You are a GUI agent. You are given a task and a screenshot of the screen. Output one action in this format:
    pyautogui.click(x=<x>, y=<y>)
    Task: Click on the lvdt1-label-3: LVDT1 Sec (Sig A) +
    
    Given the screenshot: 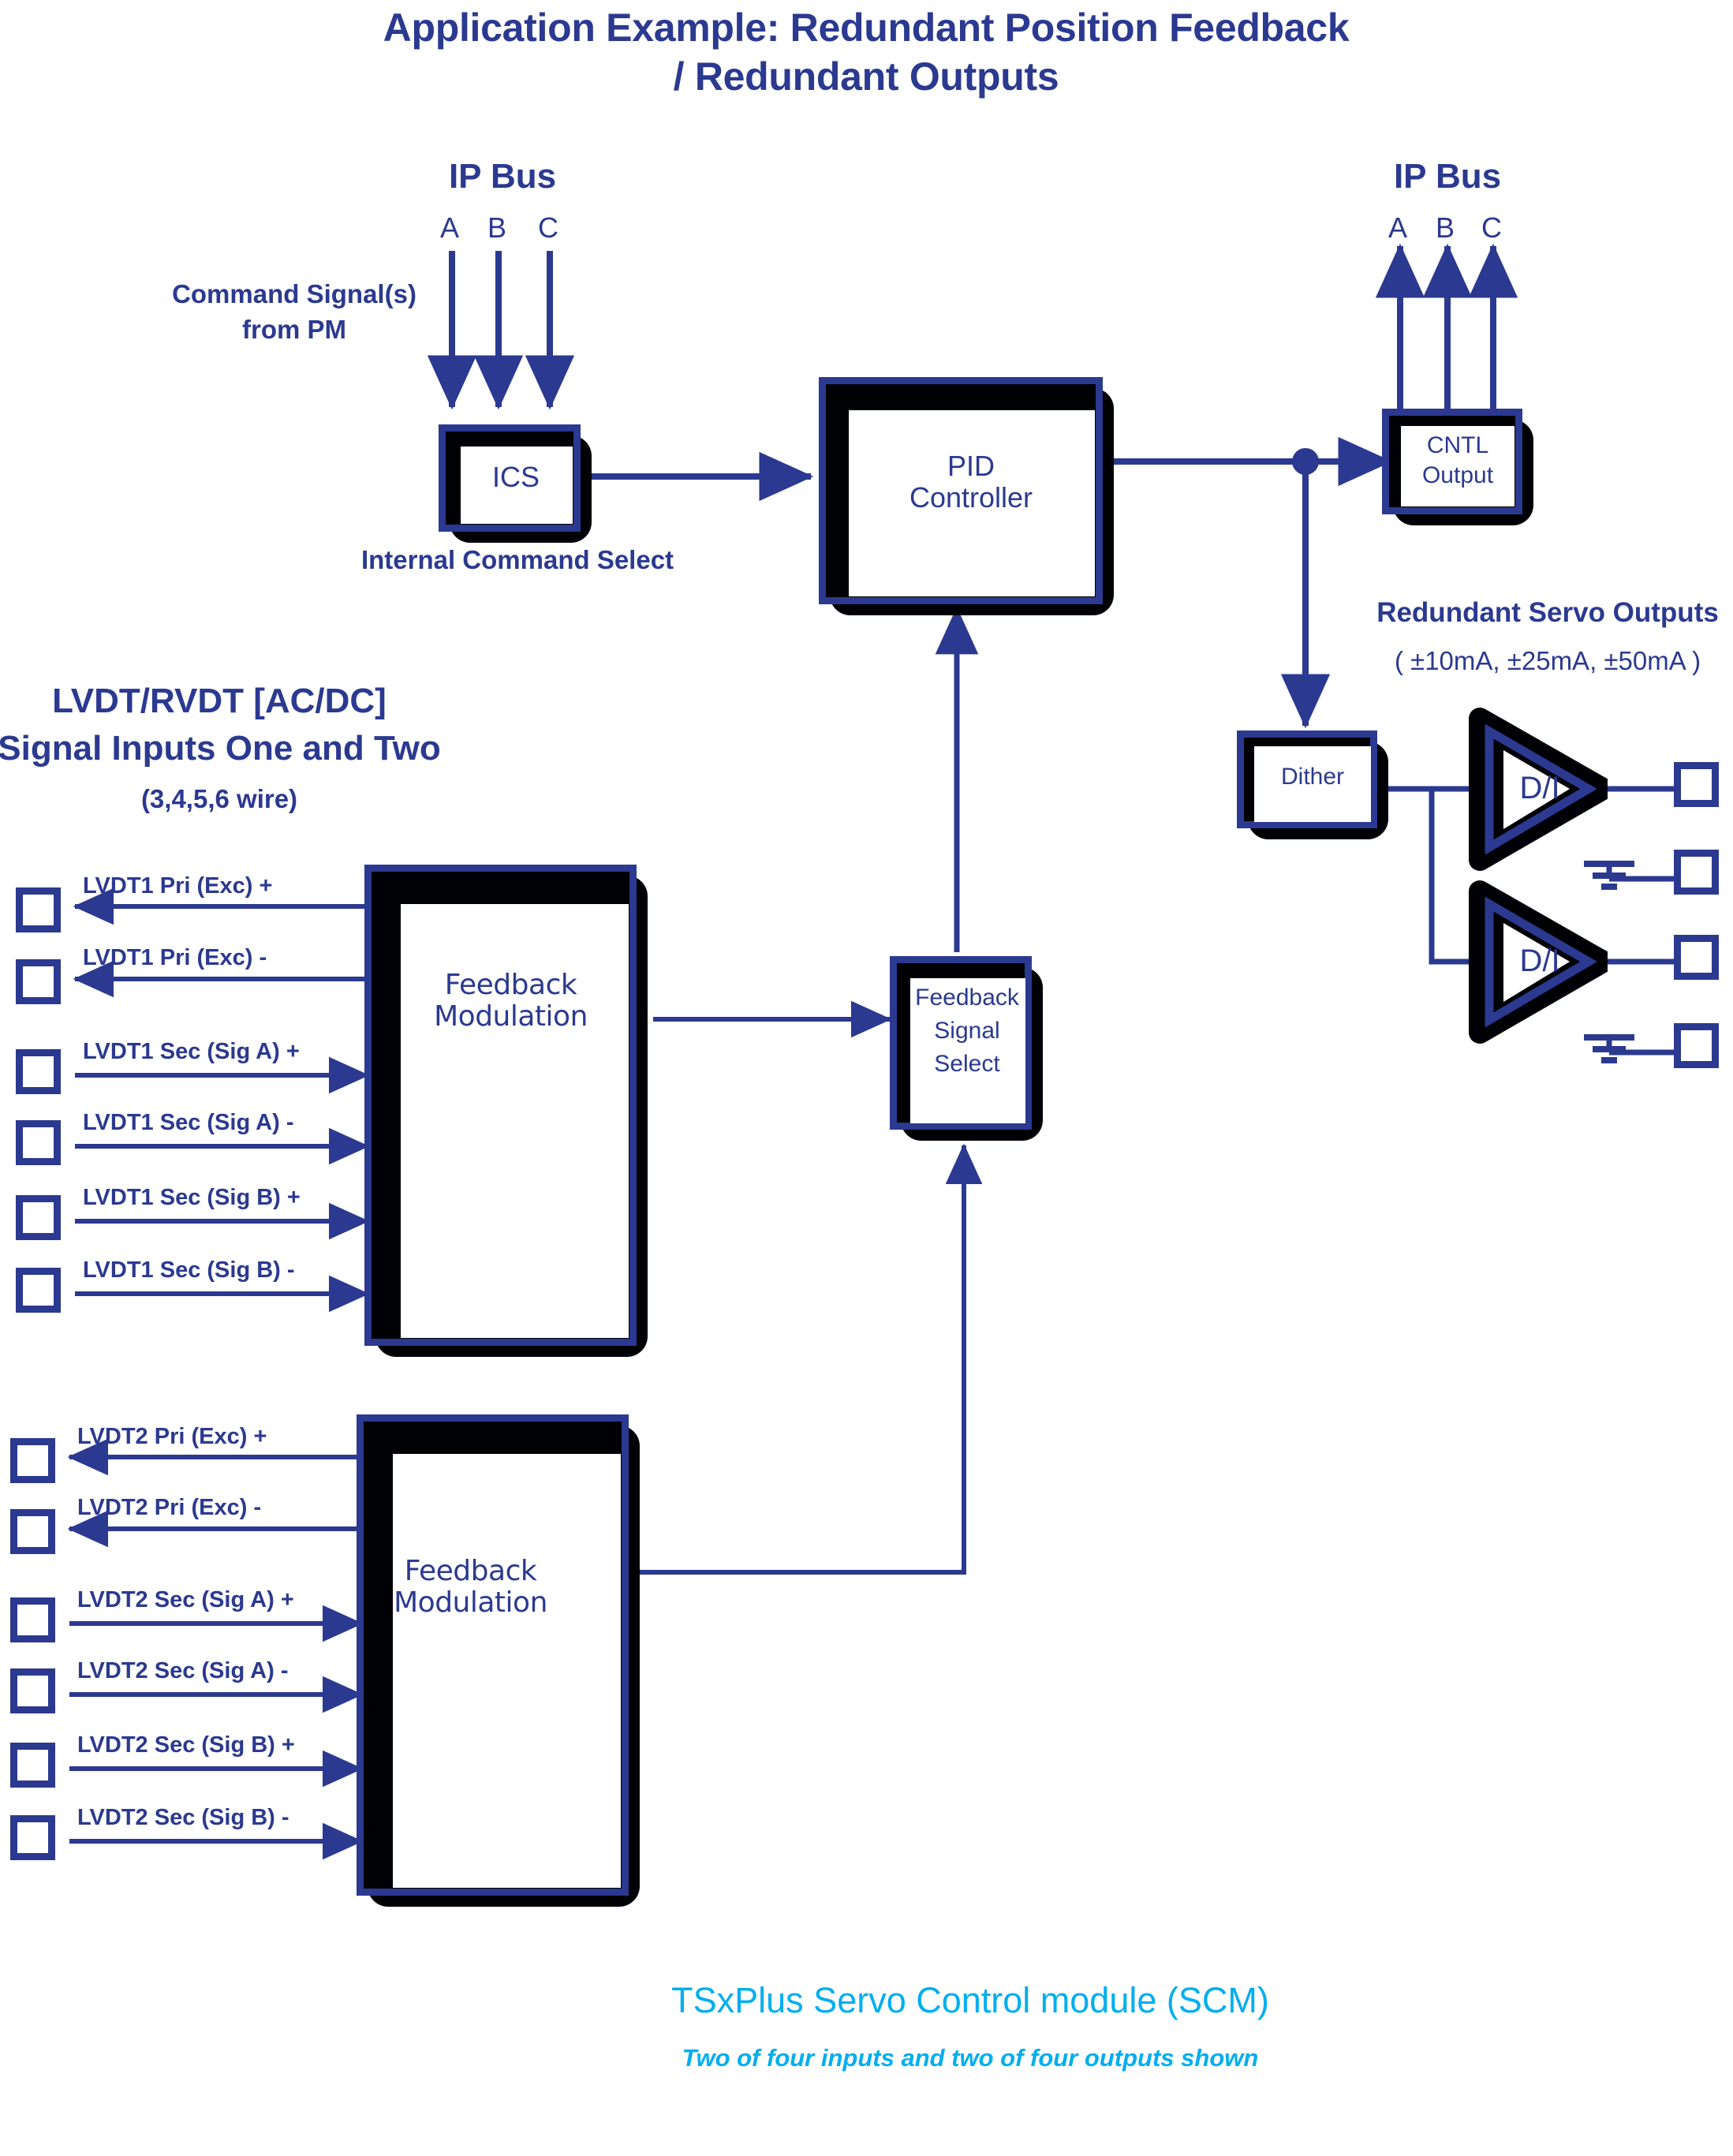 What is the action you would take?
    pyautogui.click(x=192, y=1051)
    